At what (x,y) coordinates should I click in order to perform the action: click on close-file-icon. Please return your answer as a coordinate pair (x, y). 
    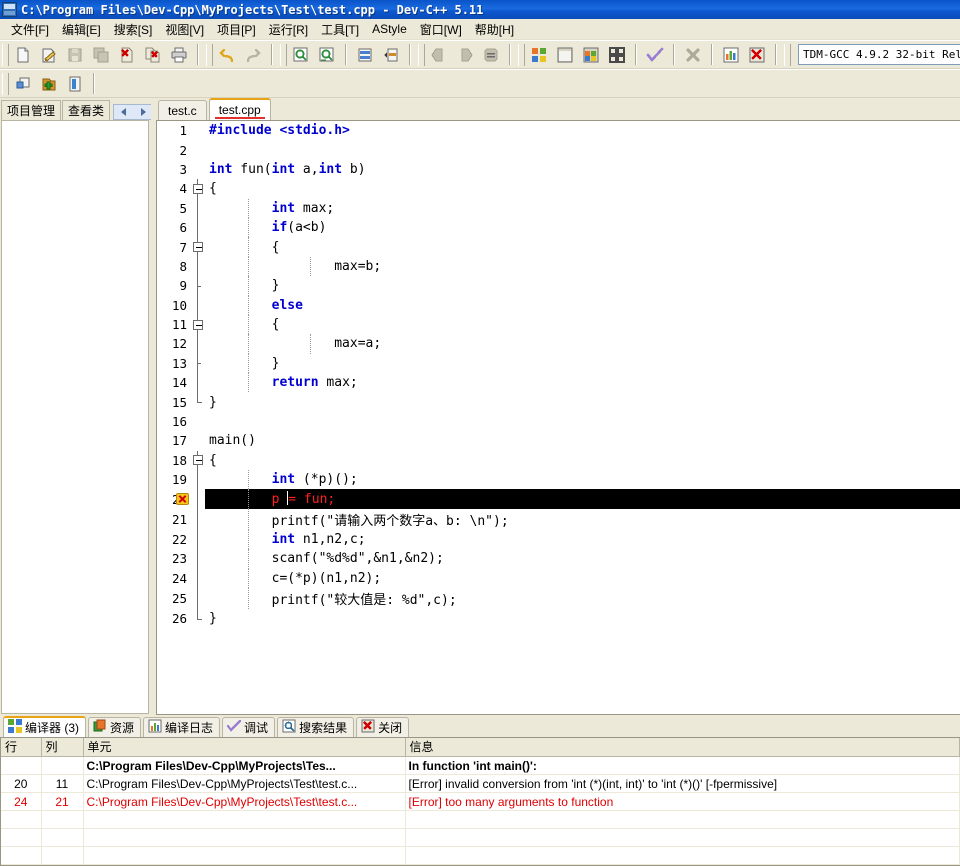
    Looking at the image, I should click on (127, 55).